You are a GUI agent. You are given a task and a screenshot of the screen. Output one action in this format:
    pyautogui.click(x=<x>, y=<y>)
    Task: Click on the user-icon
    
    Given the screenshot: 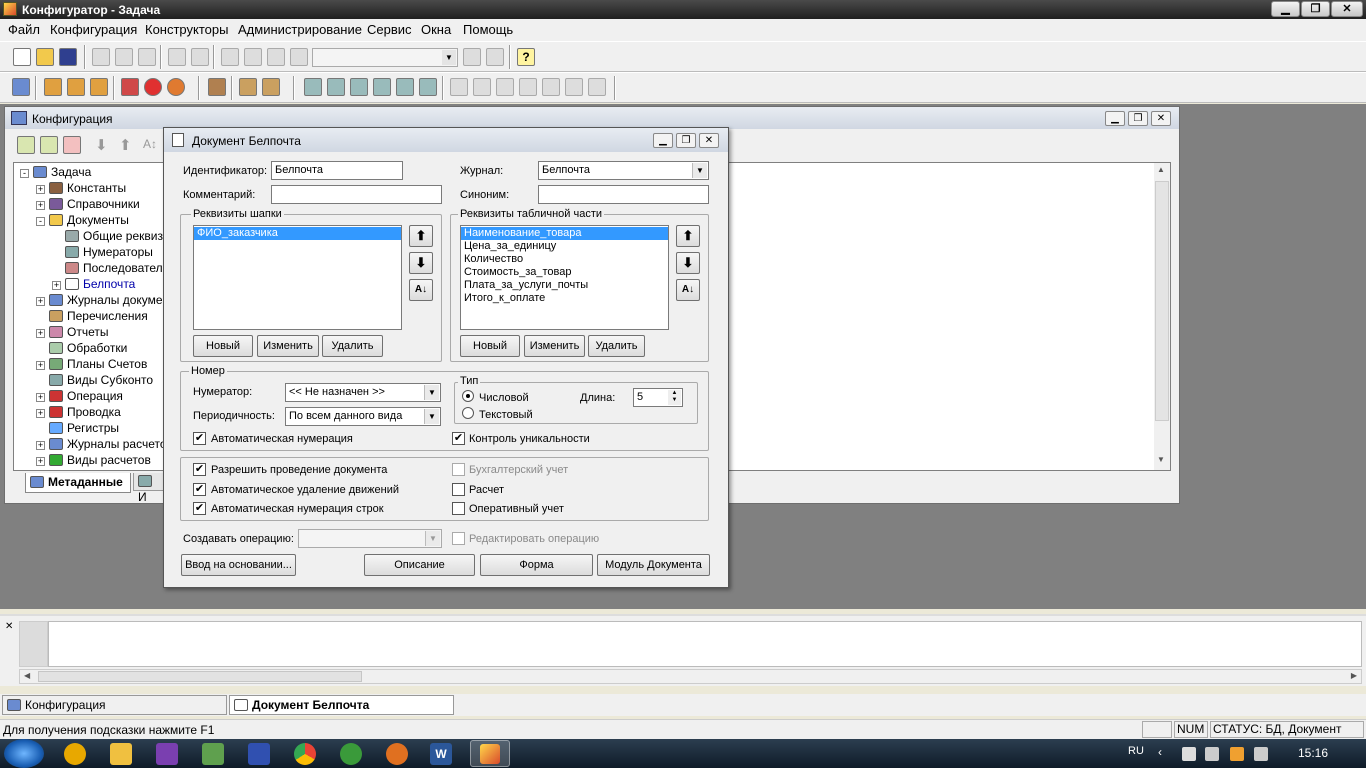 What is the action you would take?
    pyautogui.click(x=53, y=87)
    